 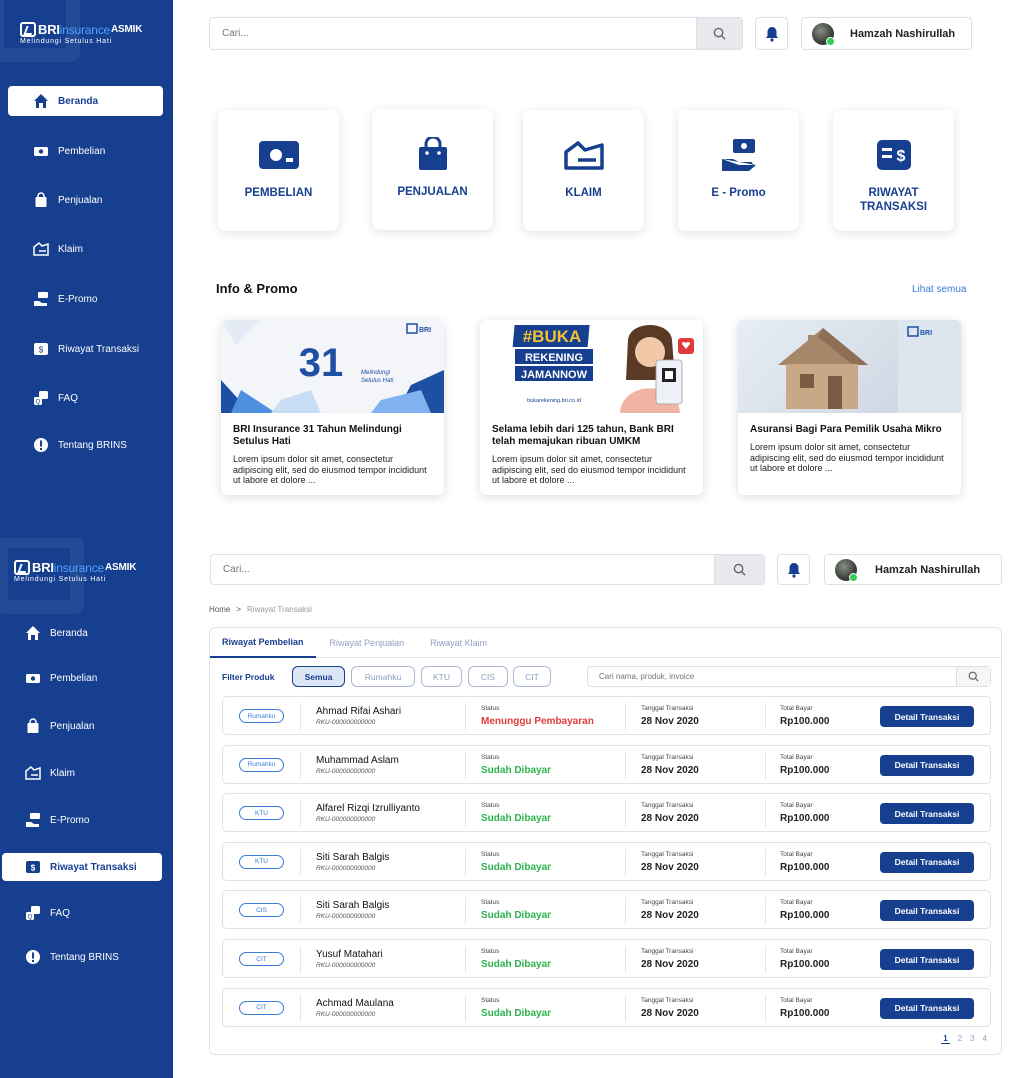 I want to click on see-all-link: Lihat semua, so click(x=939, y=289).